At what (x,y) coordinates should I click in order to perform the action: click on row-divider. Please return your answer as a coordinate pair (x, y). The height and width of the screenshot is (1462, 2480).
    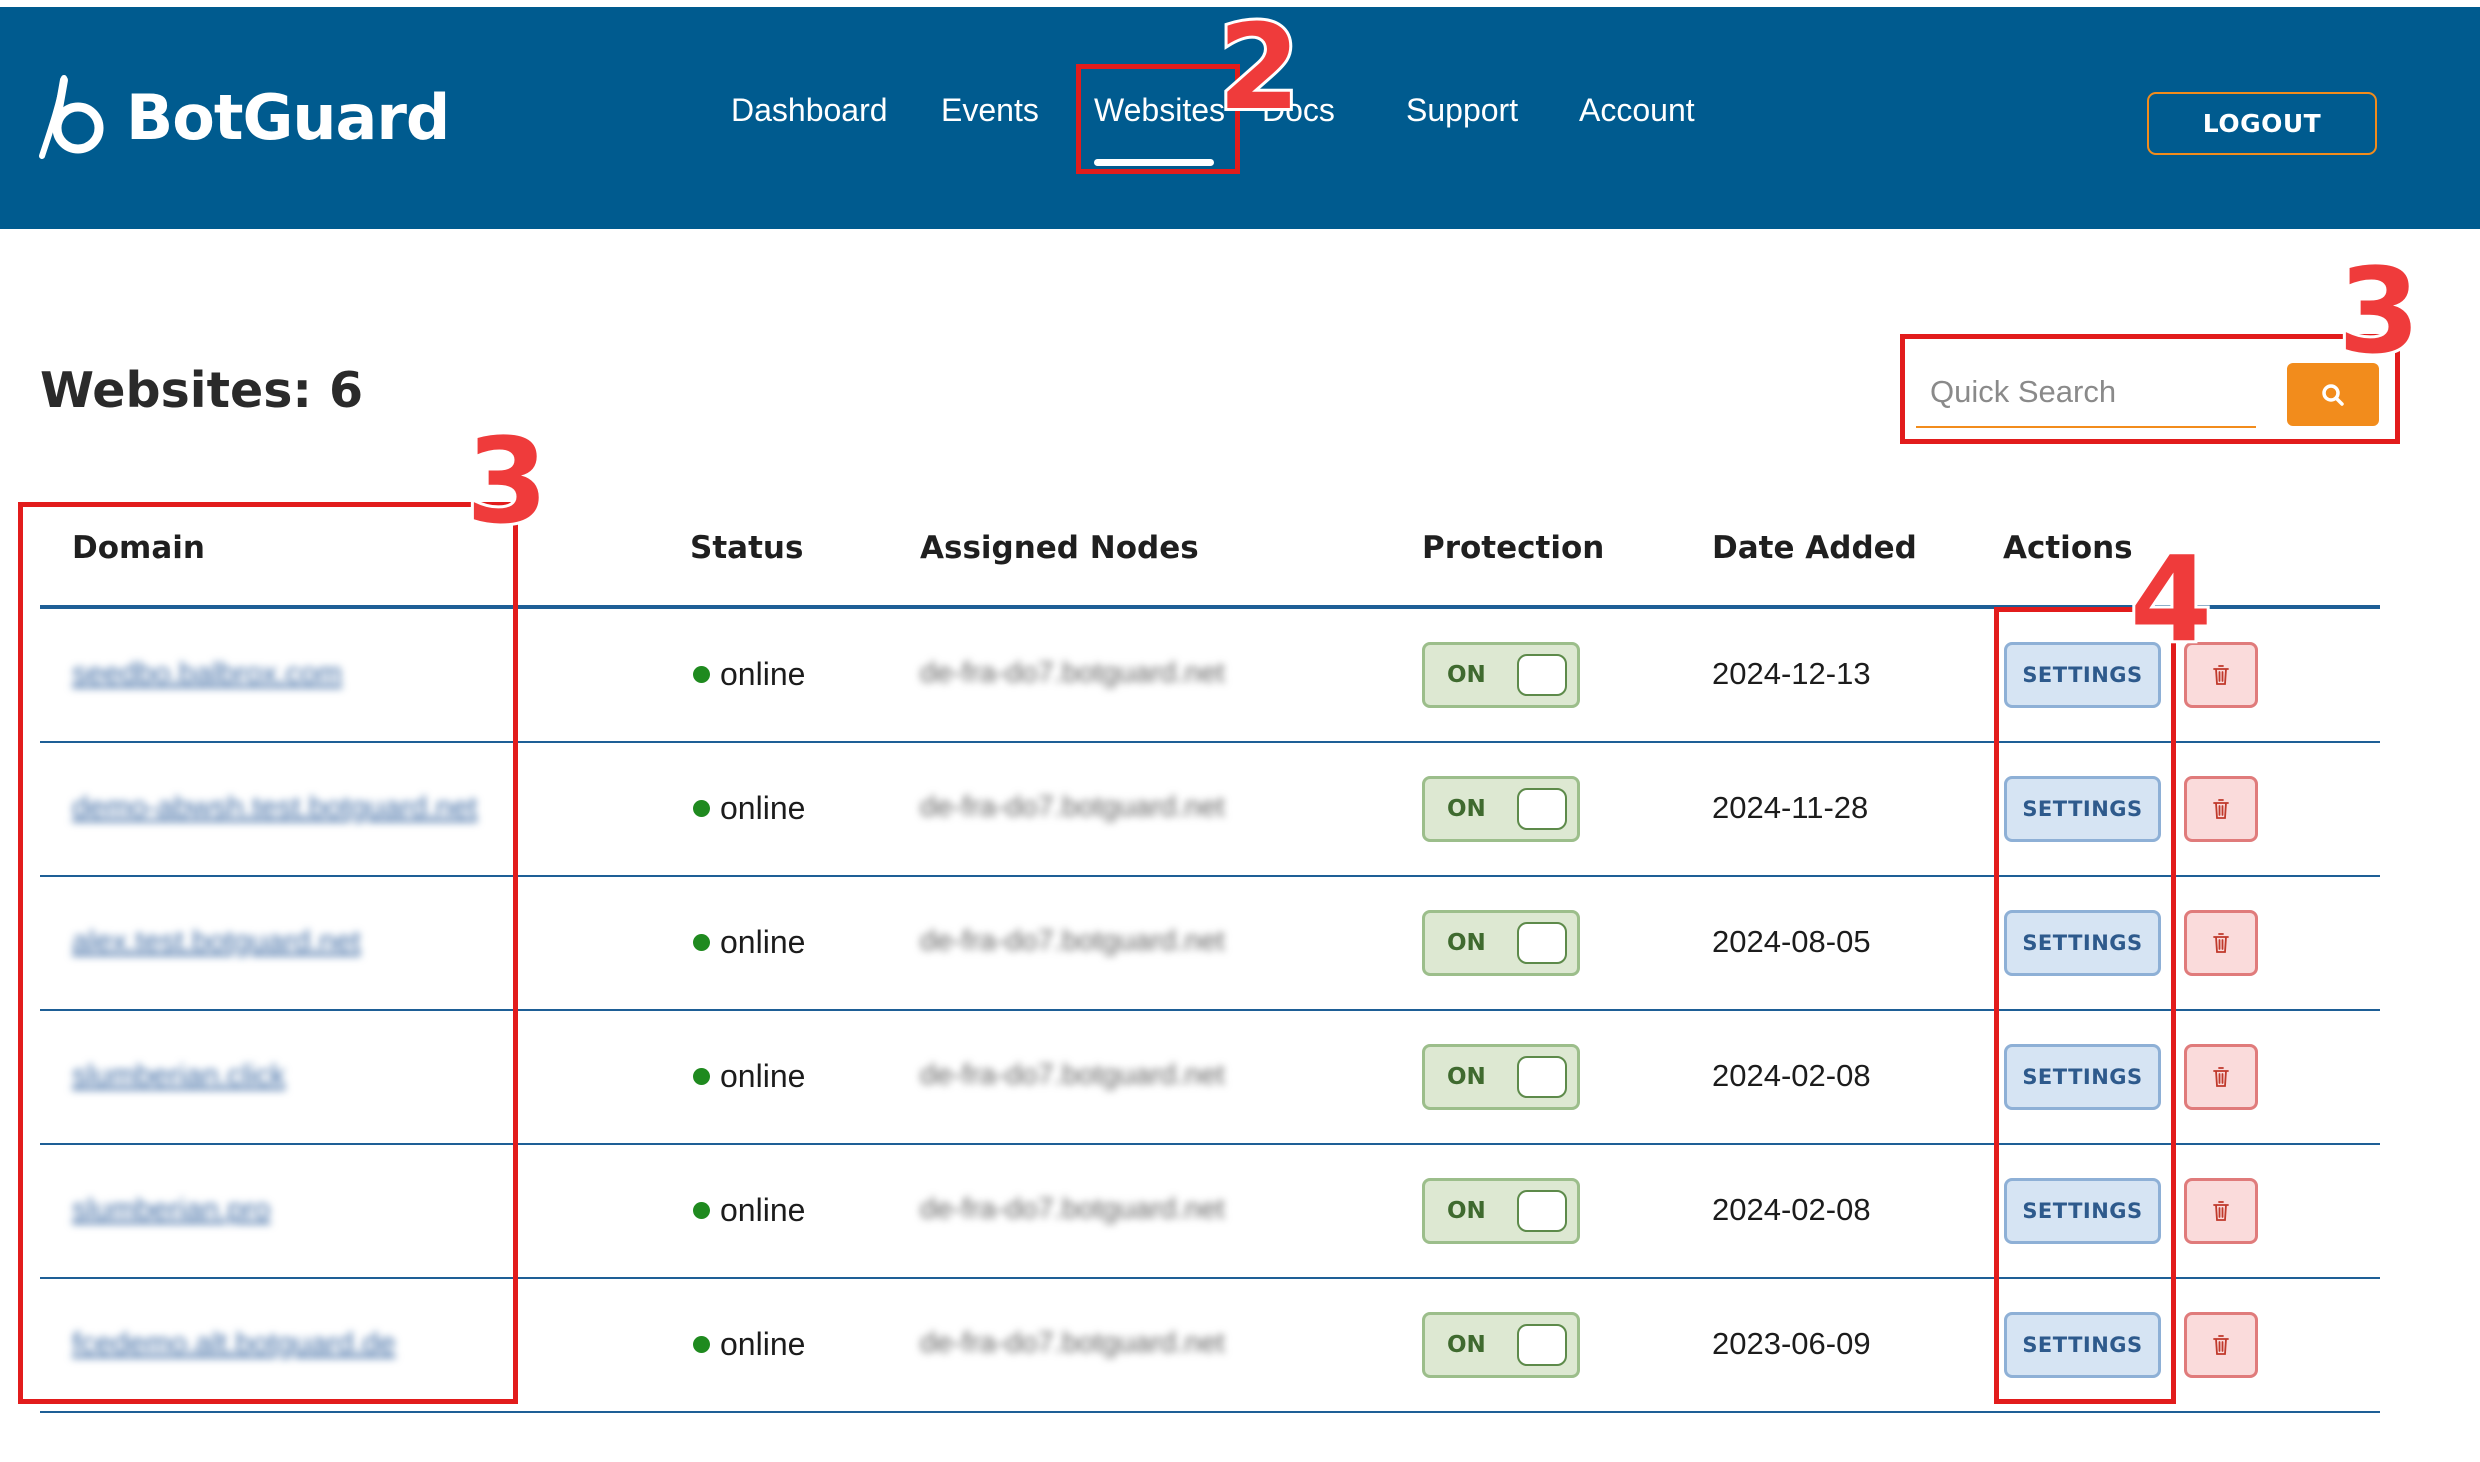
    Looking at the image, I should click on (1210, 1412).